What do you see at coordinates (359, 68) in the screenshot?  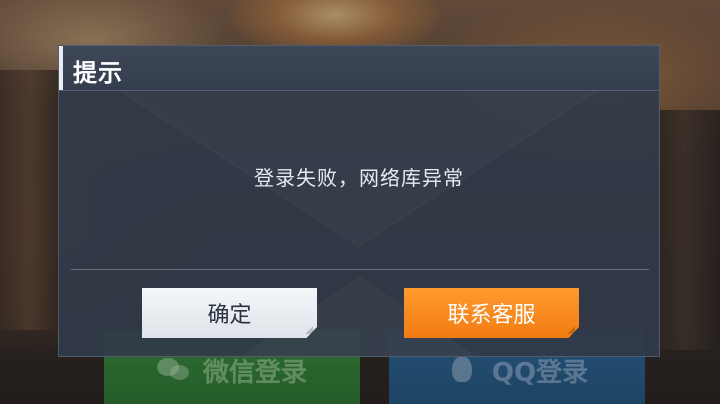 I see `dialog-title-bar: 提示` at bounding box center [359, 68].